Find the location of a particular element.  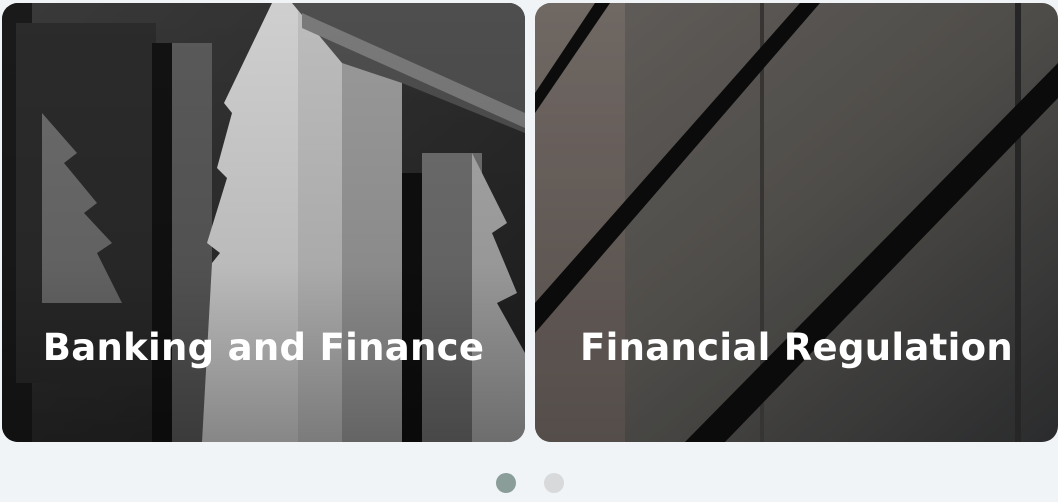

card-title: Financial Regulation is located at coordinates (796, 347).